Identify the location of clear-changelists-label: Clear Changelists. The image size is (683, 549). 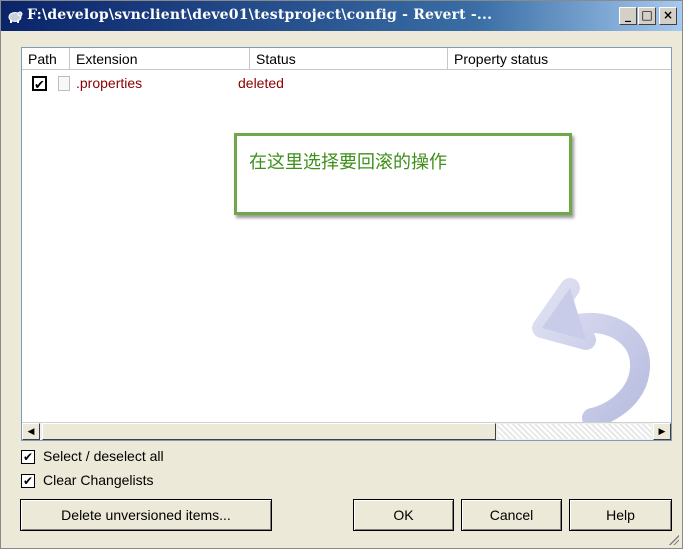
(98, 480).